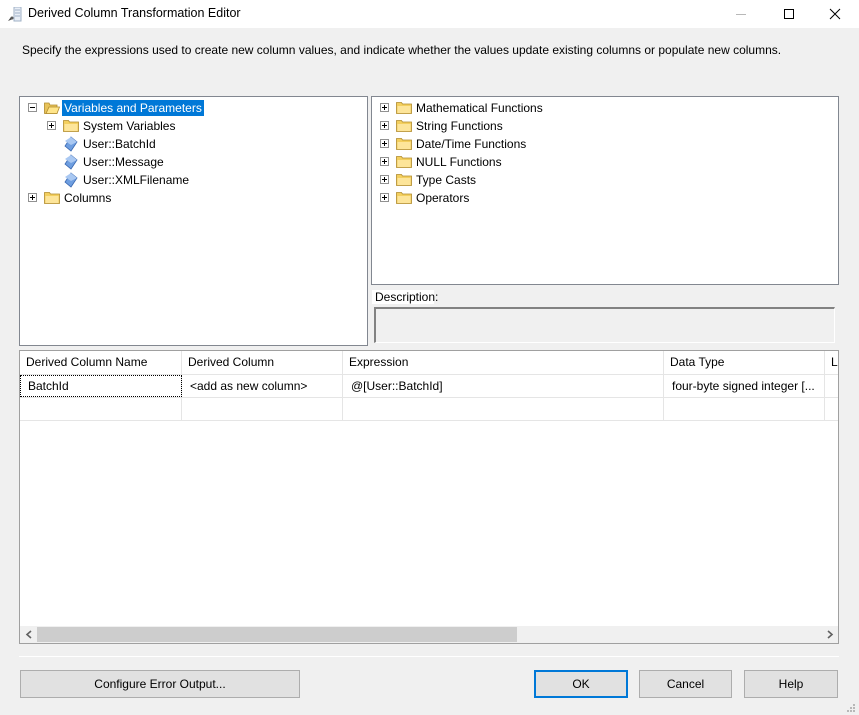 The height and width of the screenshot is (715, 859). Describe the element at coordinates (15, 14) in the screenshot. I see `app-icon` at that location.